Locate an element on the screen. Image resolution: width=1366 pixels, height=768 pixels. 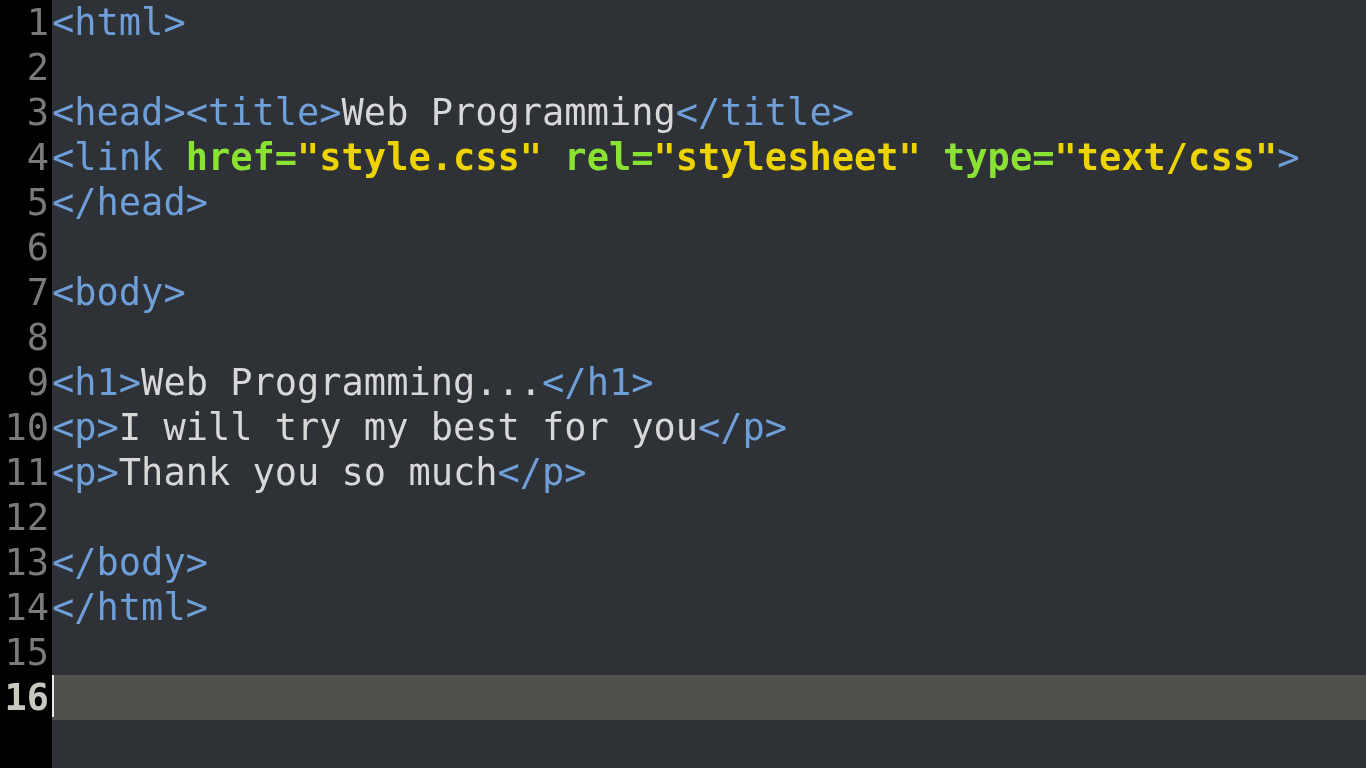
code-line: <link href="style.css" rel="stylesheet" type="text/css"> is located at coordinates (676, 157).